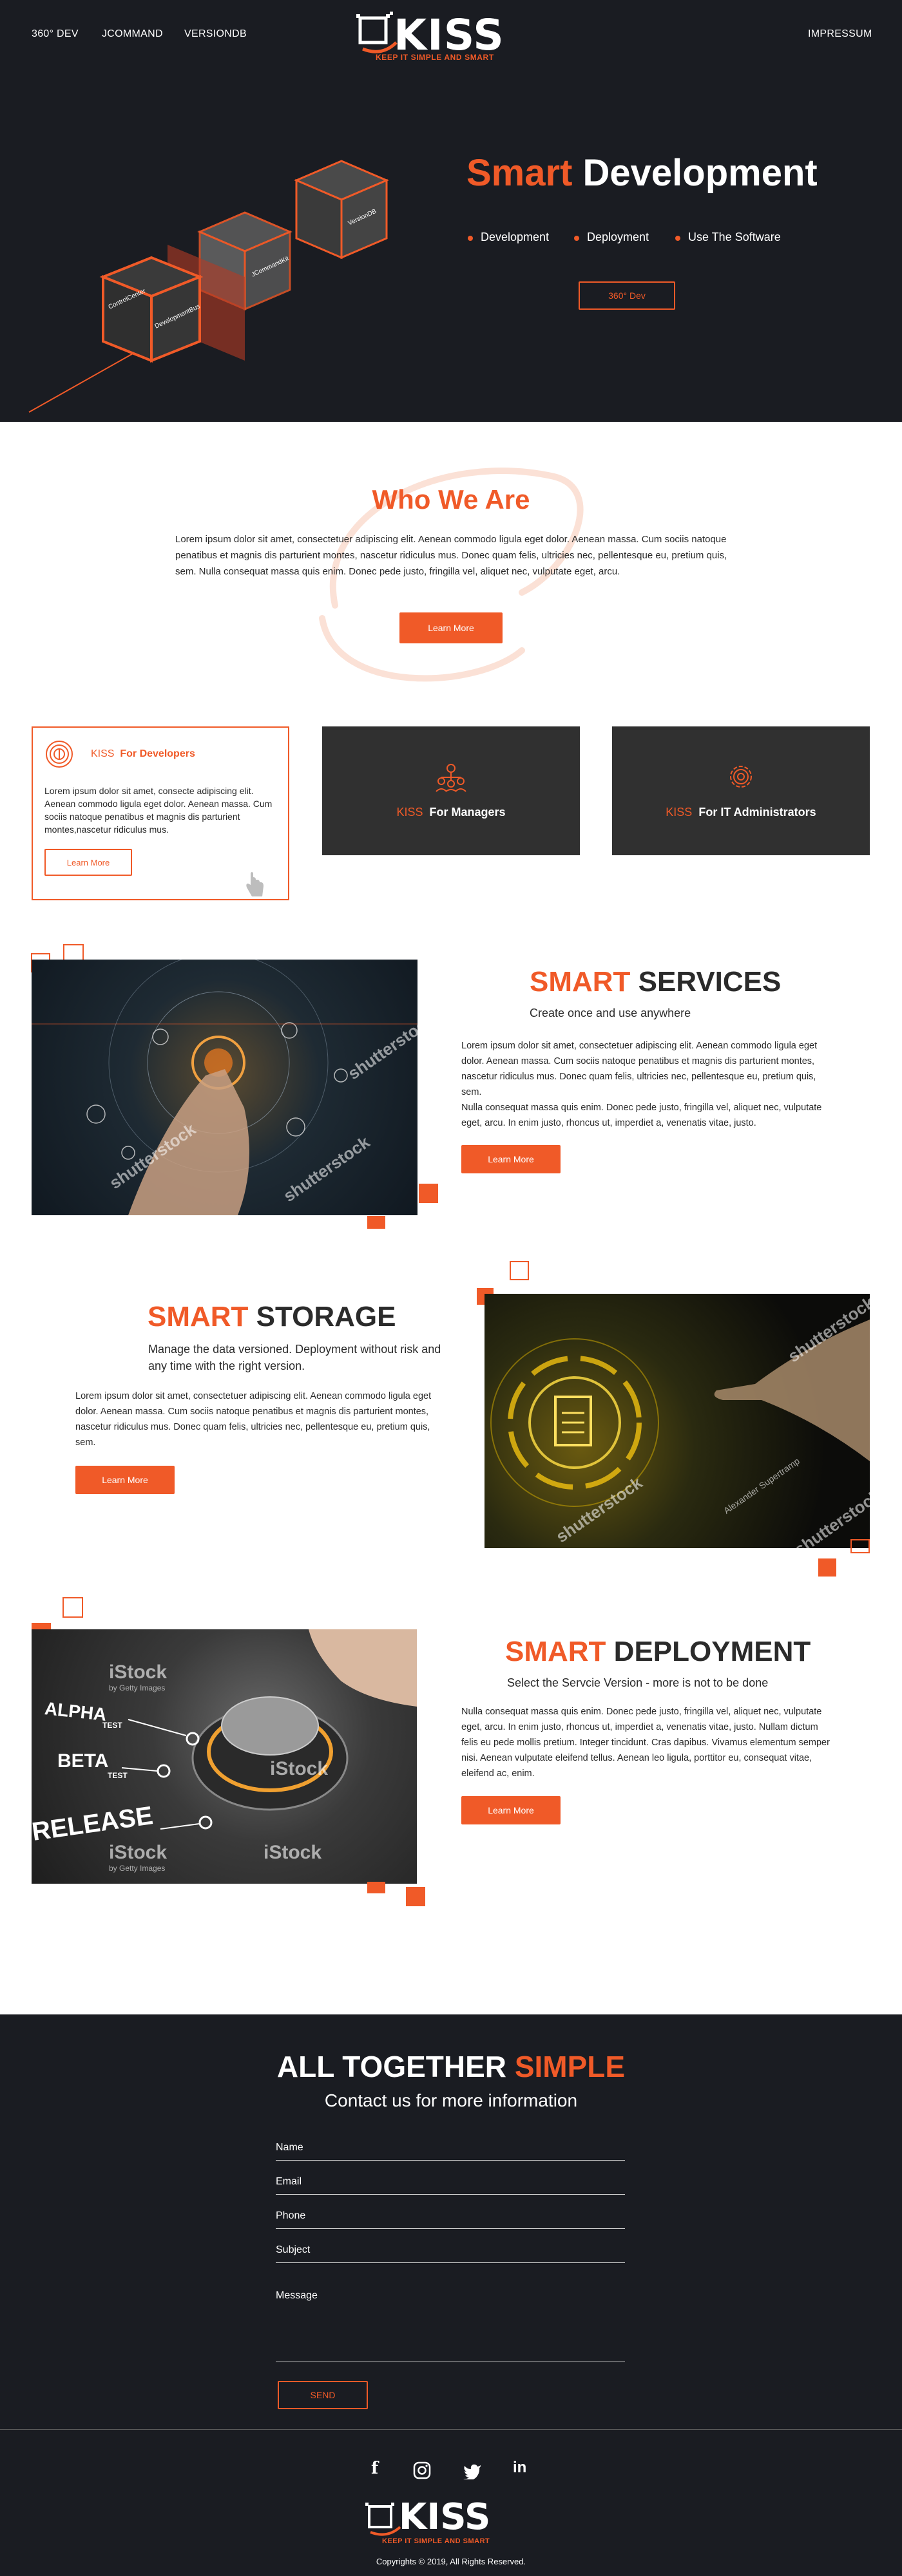  I want to click on services-photo: shutterstock shutterstock shutterstock, so click(224, 1087).